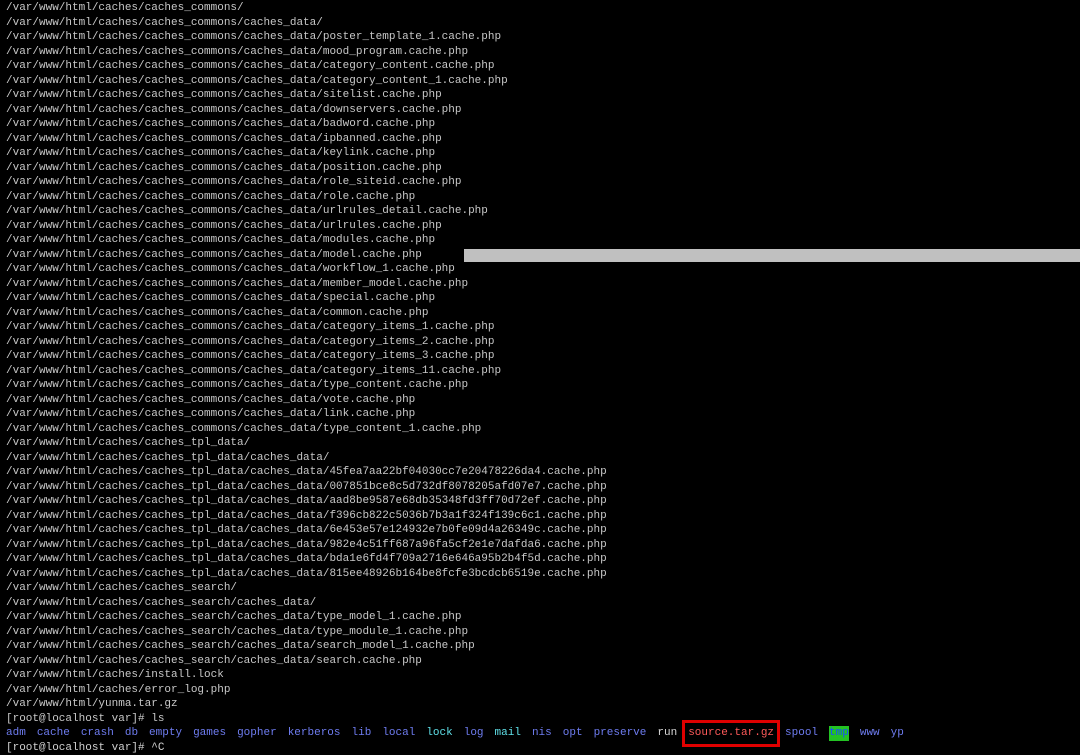  What do you see at coordinates (507, 733) in the screenshot?
I see `ls-entry-mail: mail` at bounding box center [507, 733].